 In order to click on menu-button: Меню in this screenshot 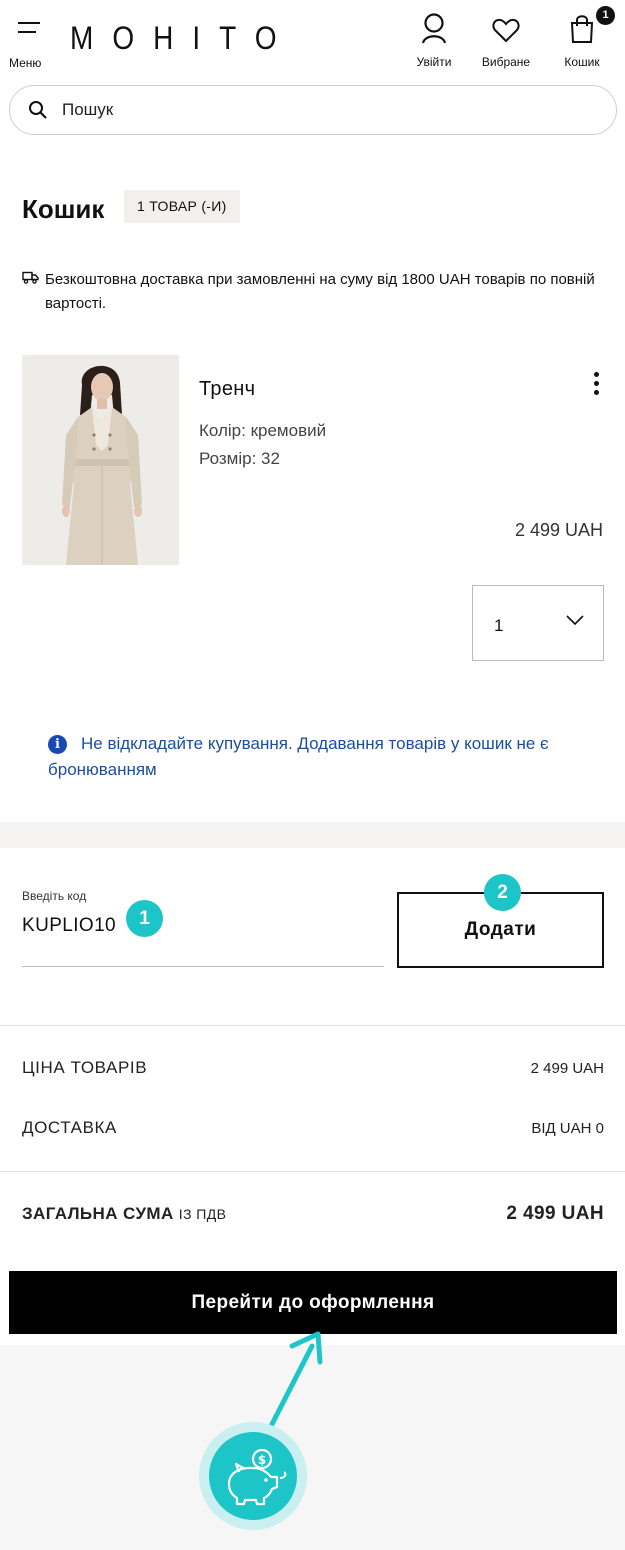, I will do `click(28, 45)`.